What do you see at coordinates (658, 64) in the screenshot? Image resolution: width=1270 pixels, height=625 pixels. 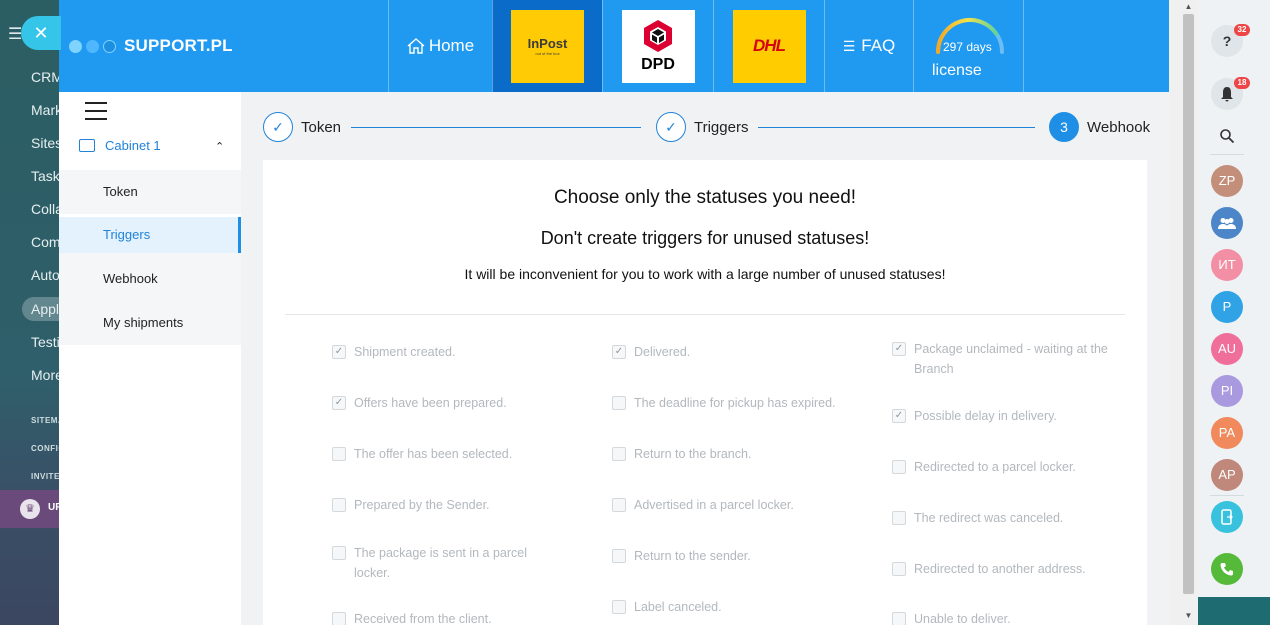 I see `dpd-name: DPD` at bounding box center [658, 64].